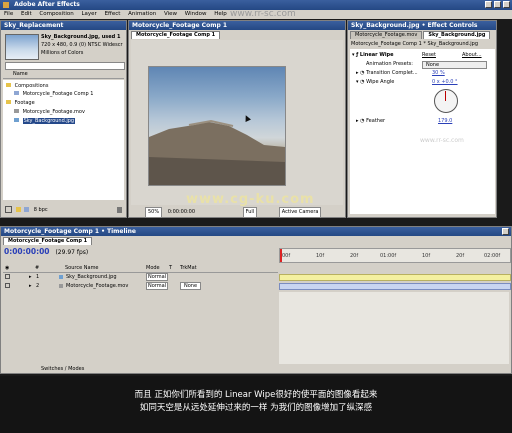 Image resolution: width=512 pixels, height=433 pixels. I want to click on workspace-gap, so click(256, 222).